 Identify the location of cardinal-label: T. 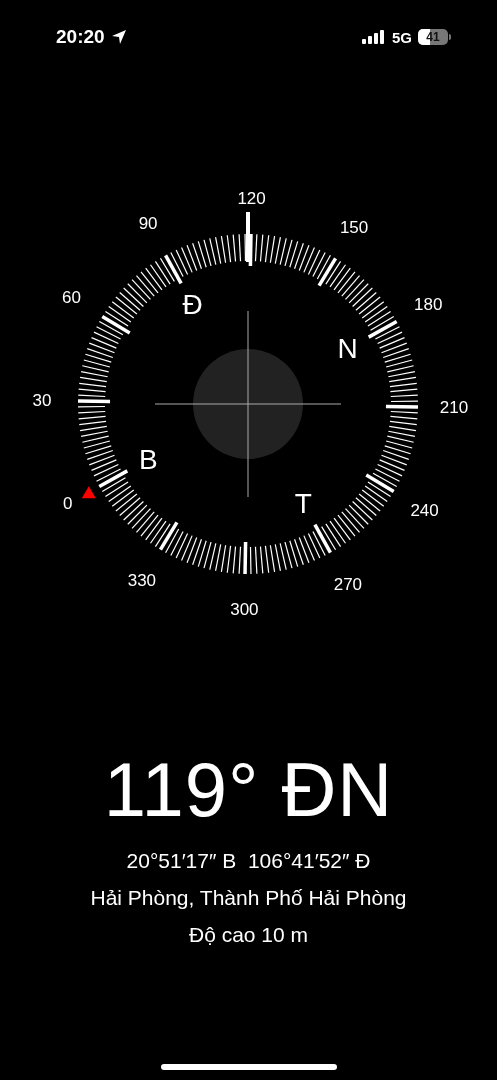
(303, 504).